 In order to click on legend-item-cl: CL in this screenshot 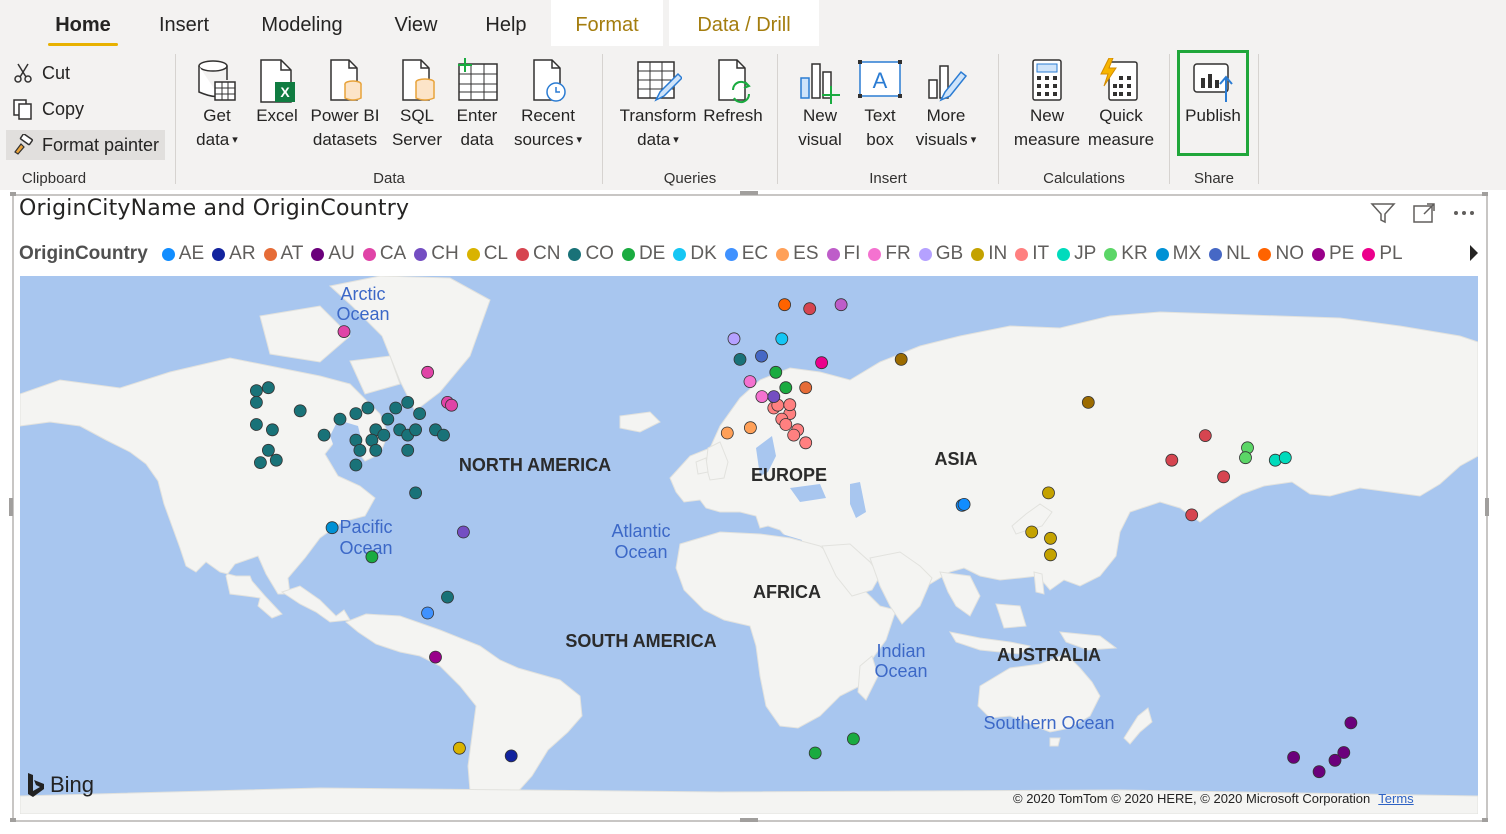, I will do `click(487, 254)`.